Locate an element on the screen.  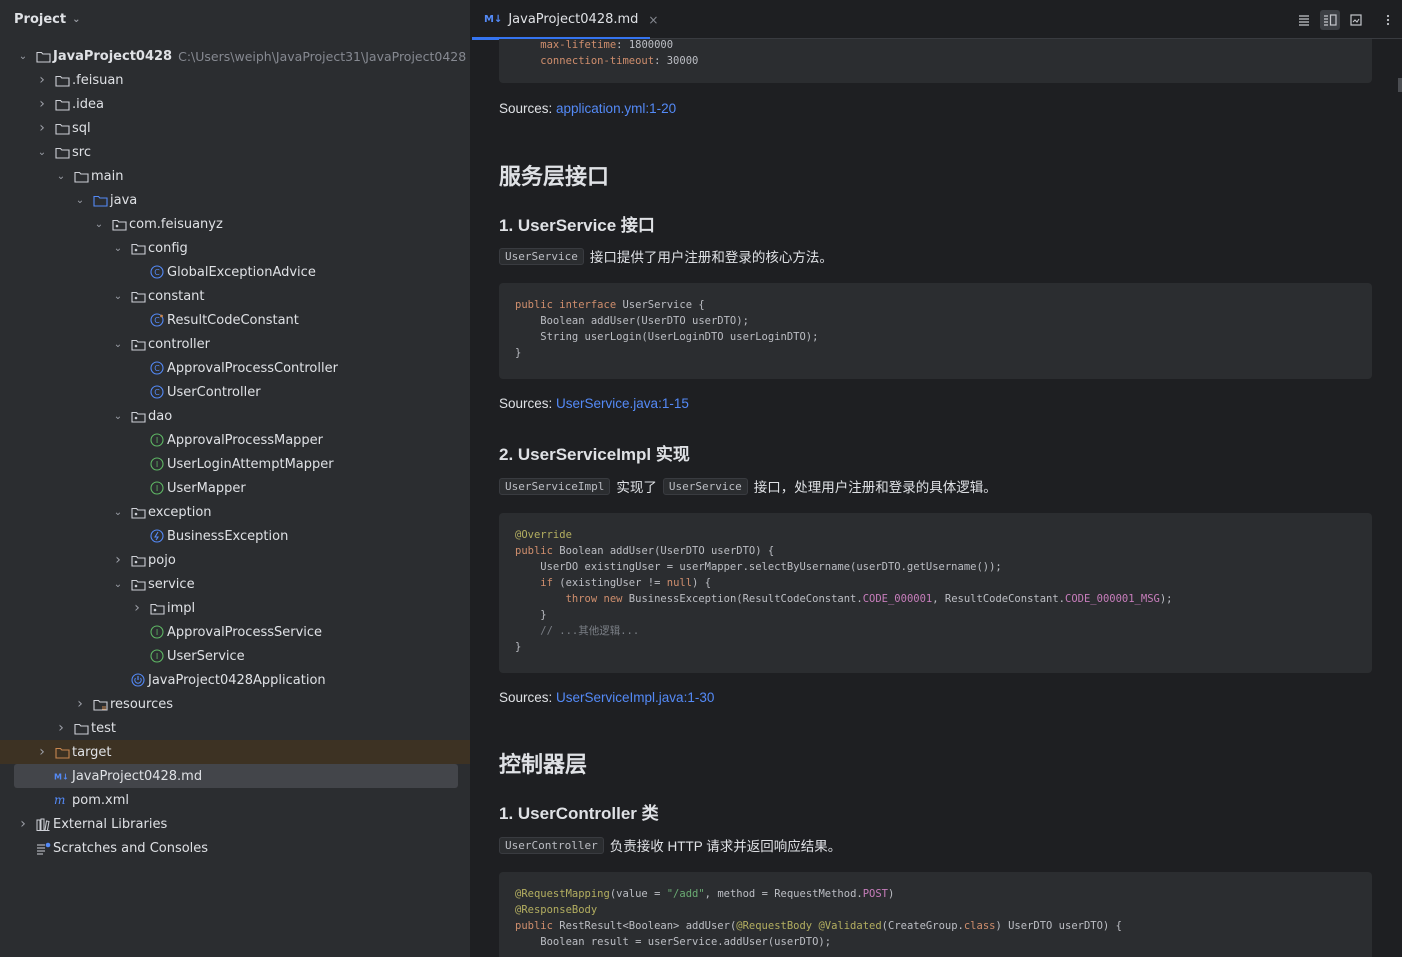
tree-item-pom-xml: ›mpom.xml is located at coordinates (235, 800).